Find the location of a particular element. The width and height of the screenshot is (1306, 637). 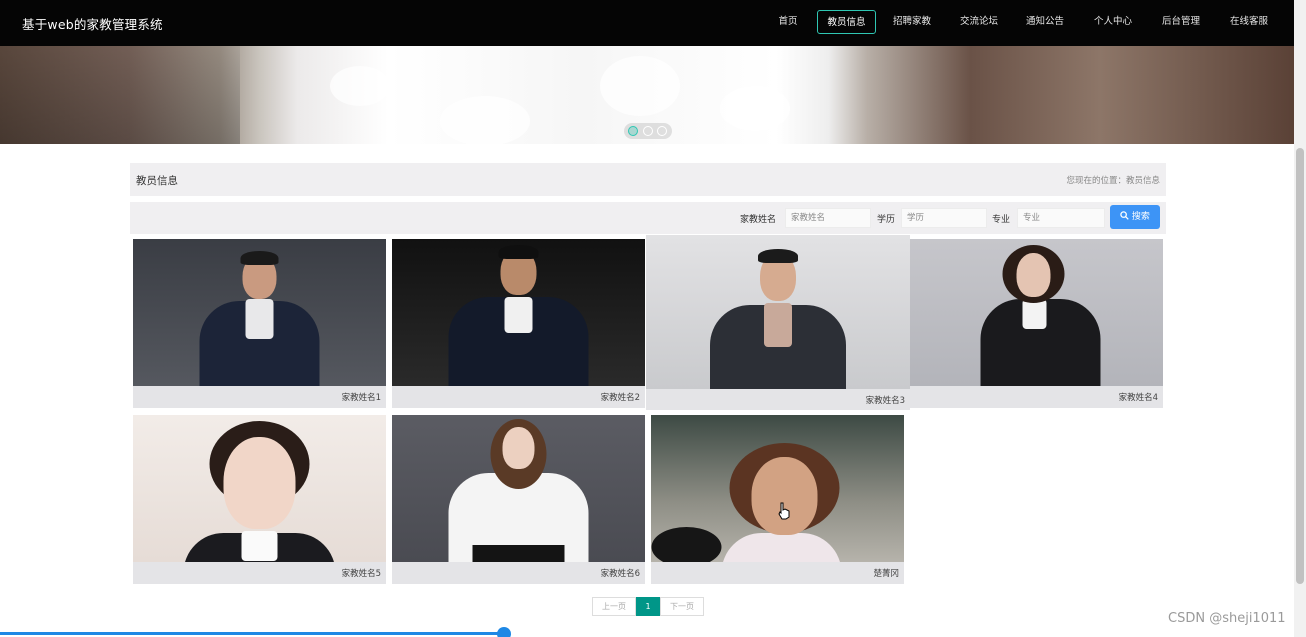

carousel-indicators is located at coordinates (648, 131).